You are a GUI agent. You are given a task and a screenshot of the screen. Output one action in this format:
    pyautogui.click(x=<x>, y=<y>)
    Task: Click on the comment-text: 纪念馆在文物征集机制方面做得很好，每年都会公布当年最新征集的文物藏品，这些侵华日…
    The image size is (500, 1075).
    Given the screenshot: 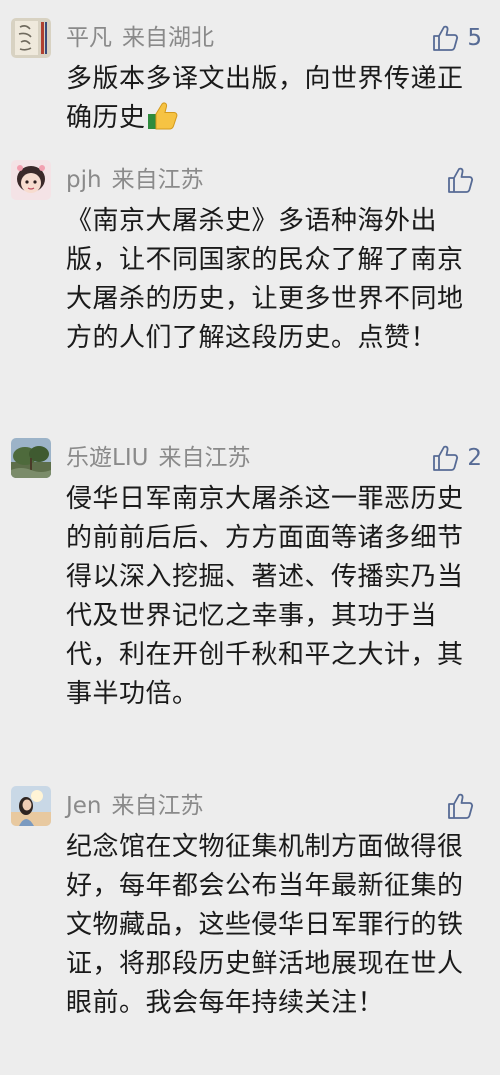 What is the action you would take?
    pyautogui.click(x=265, y=925)
    